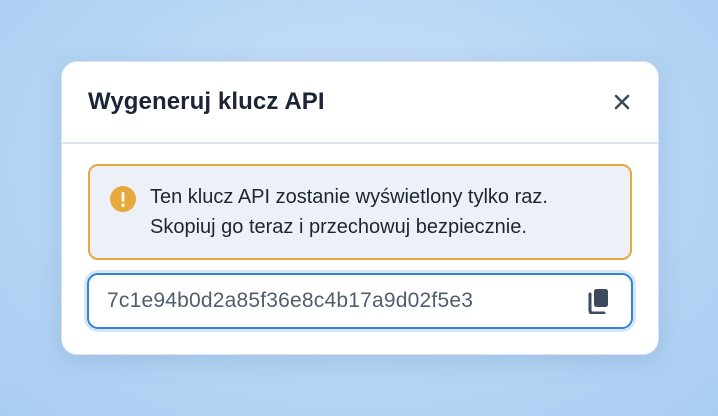 This screenshot has width=718, height=416. I want to click on exclamation-circle-icon, so click(123, 199).